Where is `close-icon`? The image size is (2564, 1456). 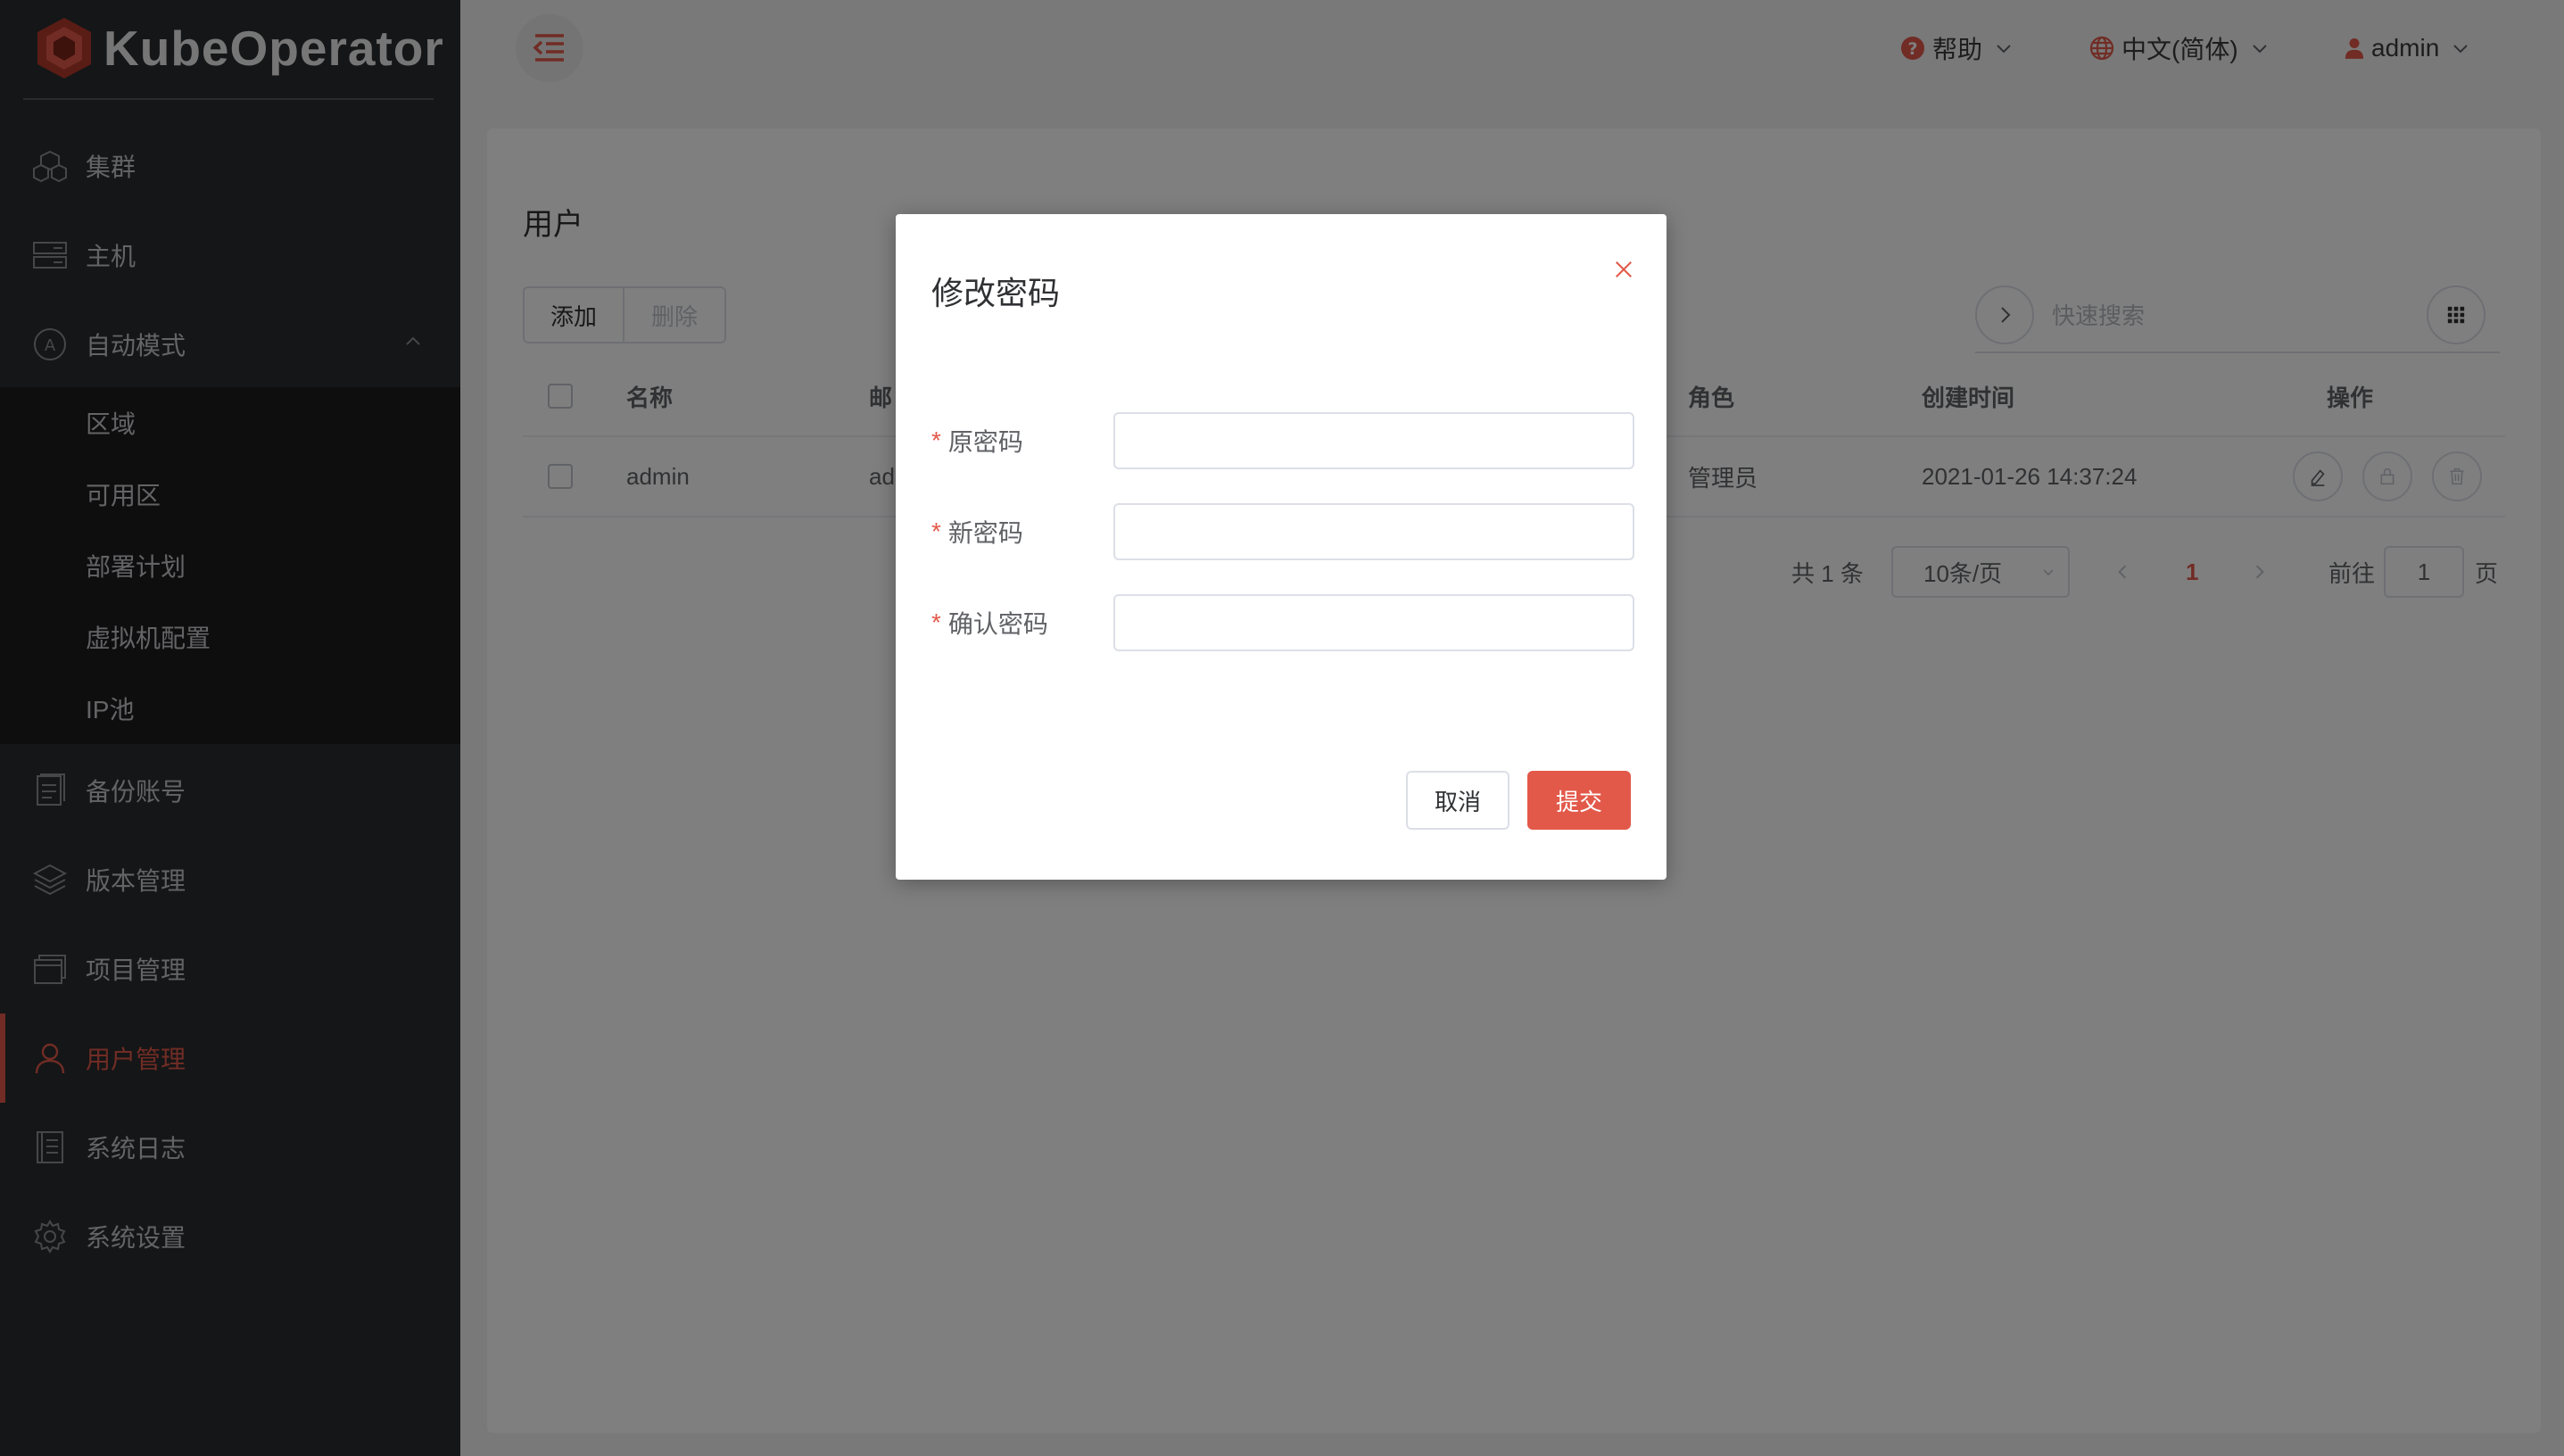
close-icon is located at coordinates (1624, 269).